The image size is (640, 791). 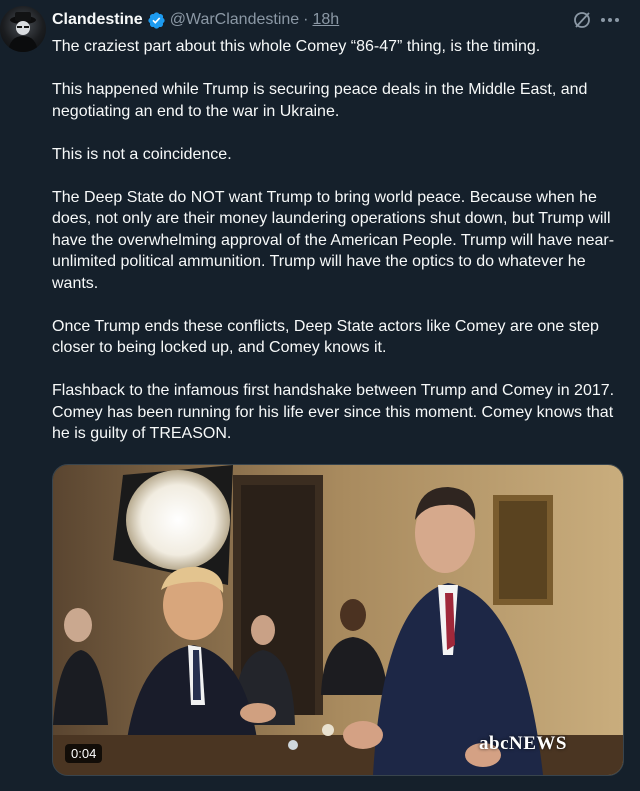 What do you see at coordinates (234, 20) in the screenshot?
I see `author-handle: @WarClandestine` at bounding box center [234, 20].